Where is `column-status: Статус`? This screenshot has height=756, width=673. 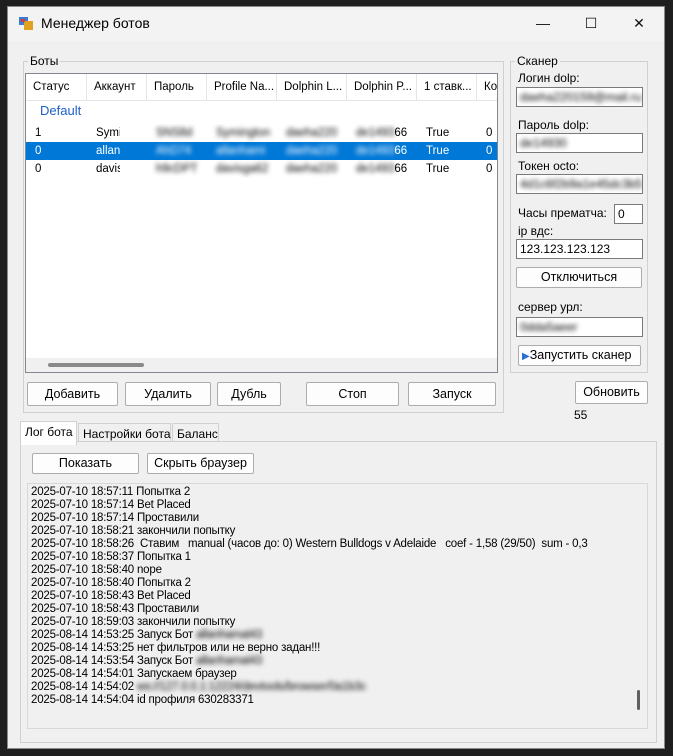
column-status: Статус is located at coordinates (56, 87).